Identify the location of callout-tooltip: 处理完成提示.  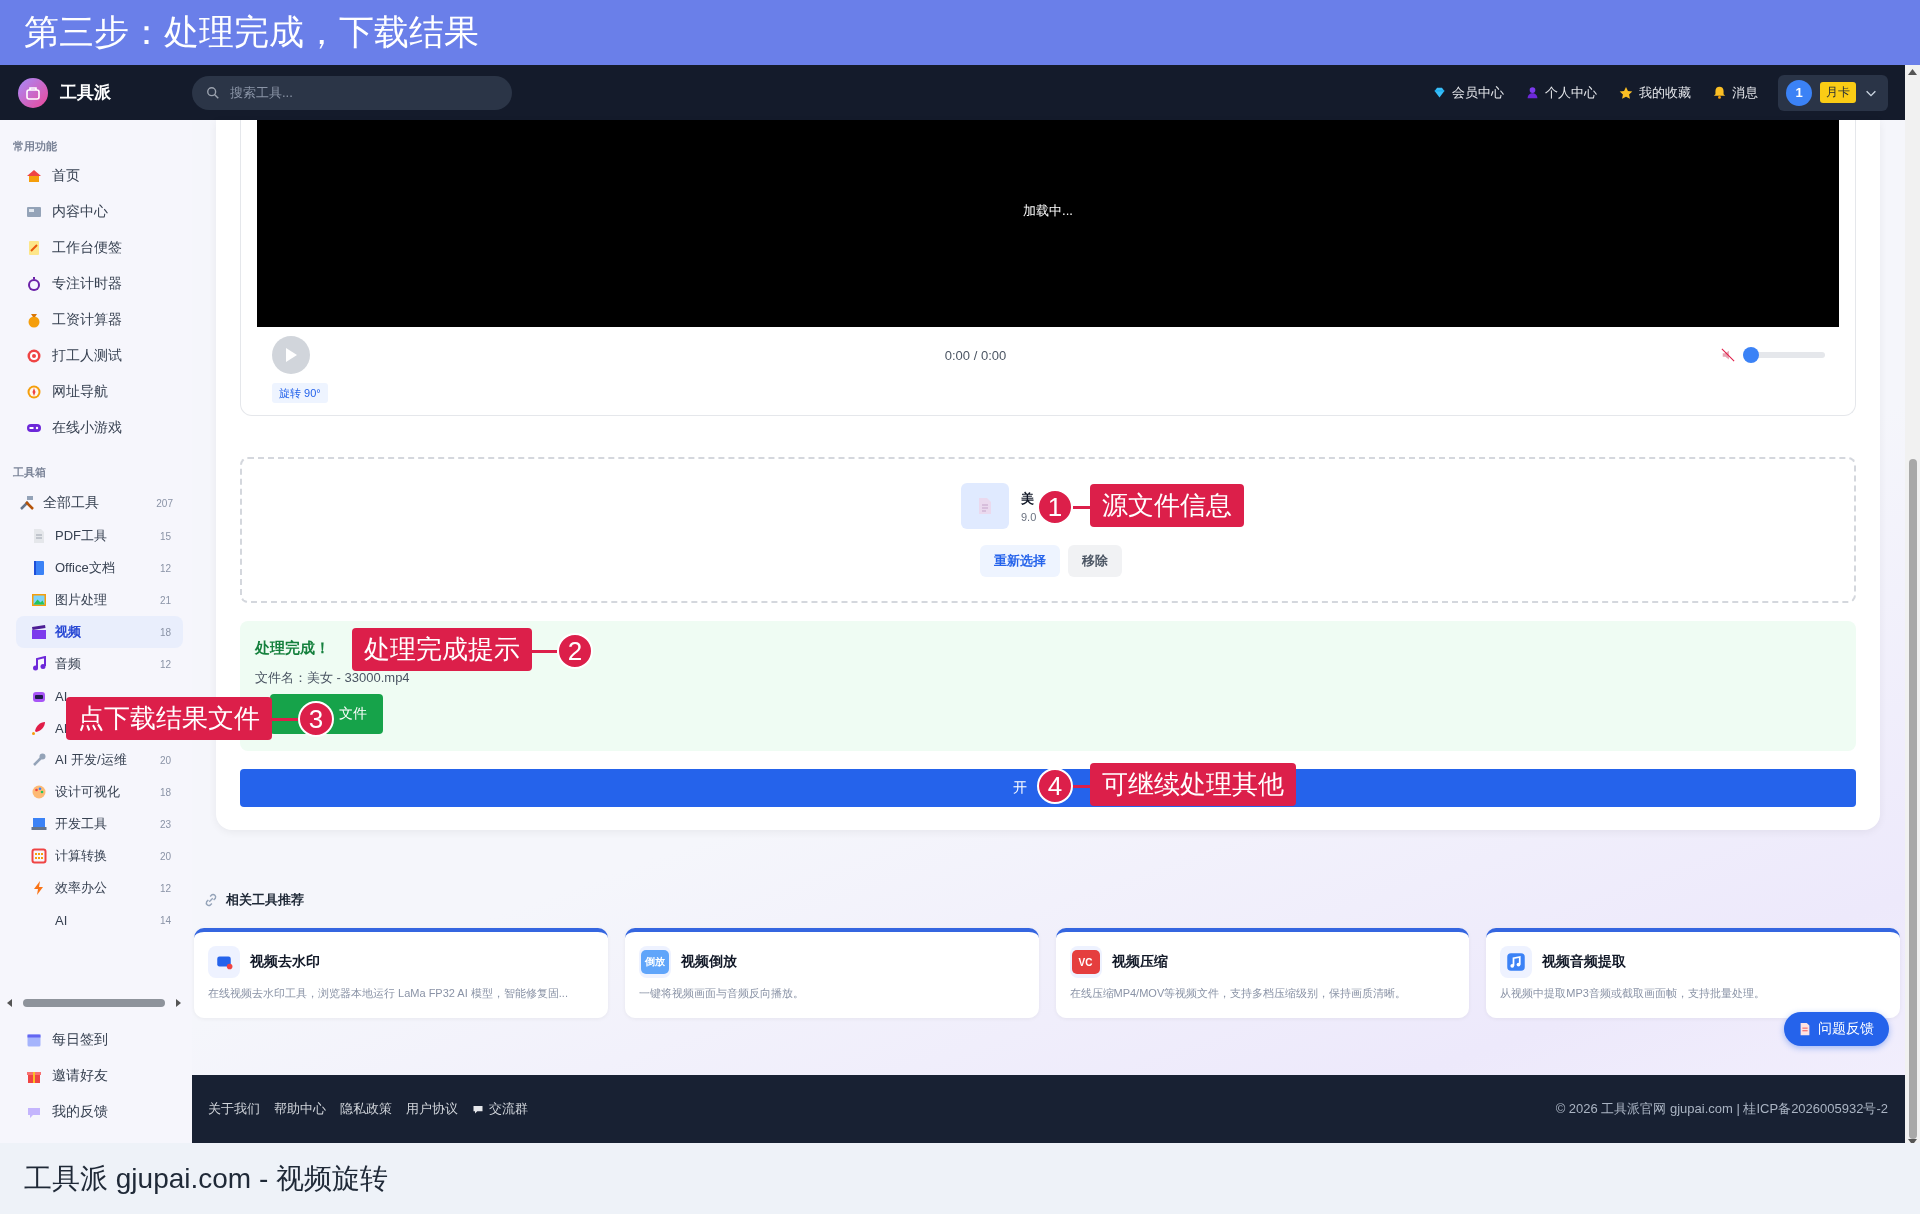
(442, 649).